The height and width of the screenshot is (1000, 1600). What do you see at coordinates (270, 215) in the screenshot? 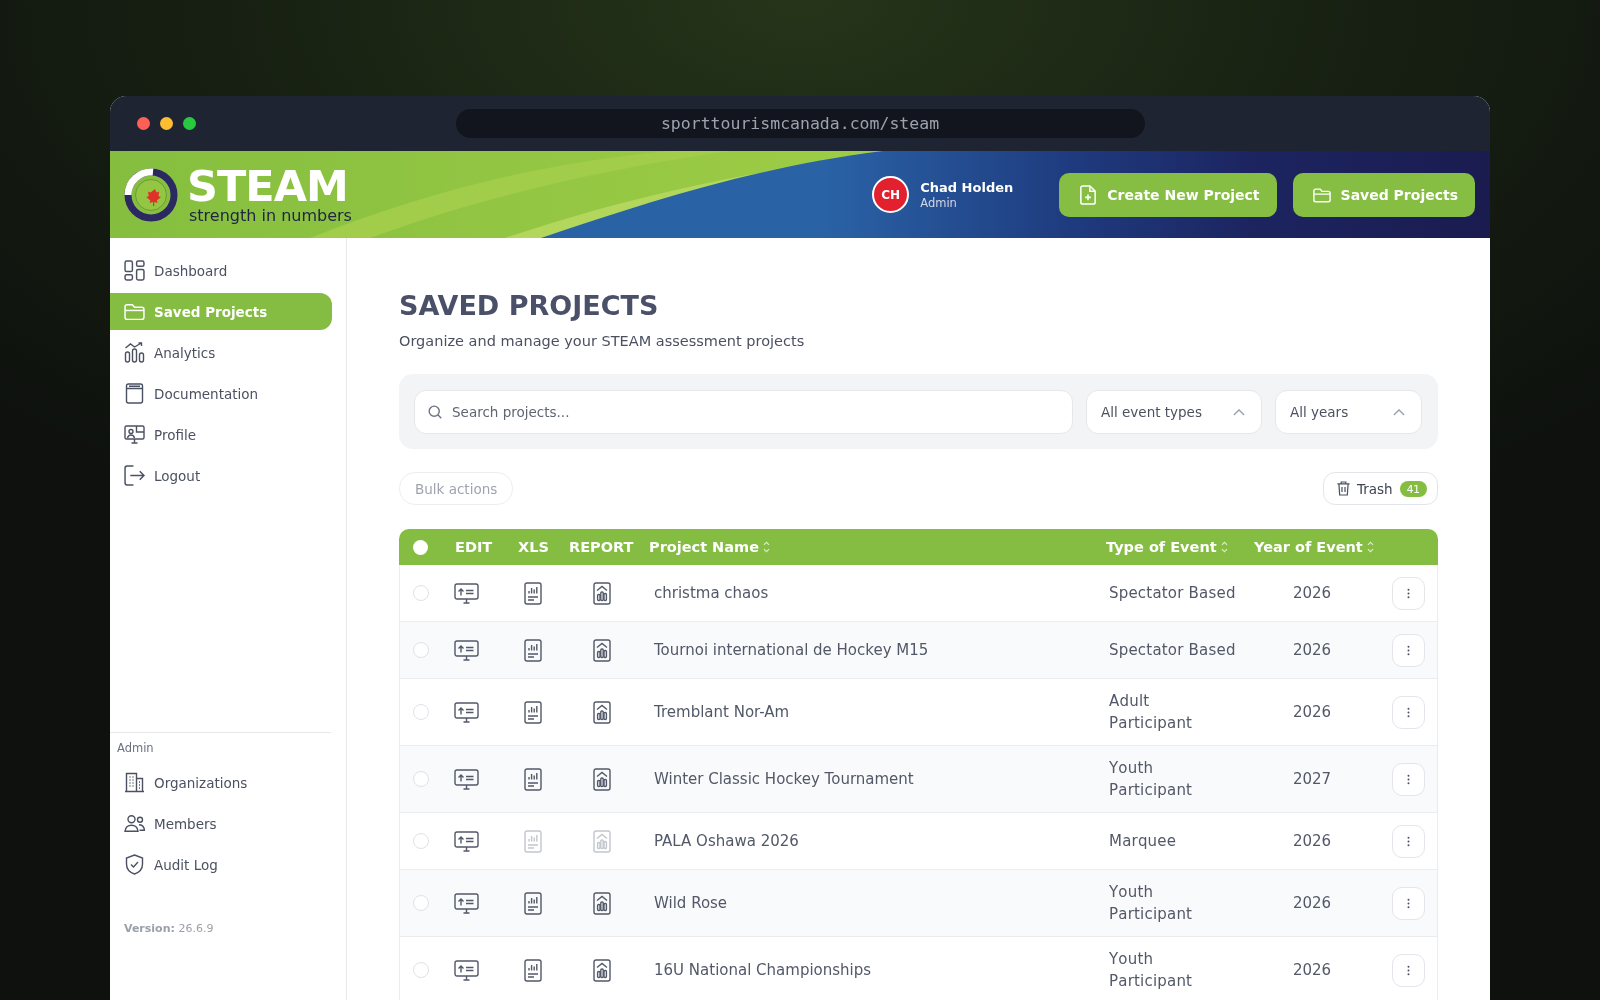
I see `logo-tagline: strength in numbers` at bounding box center [270, 215].